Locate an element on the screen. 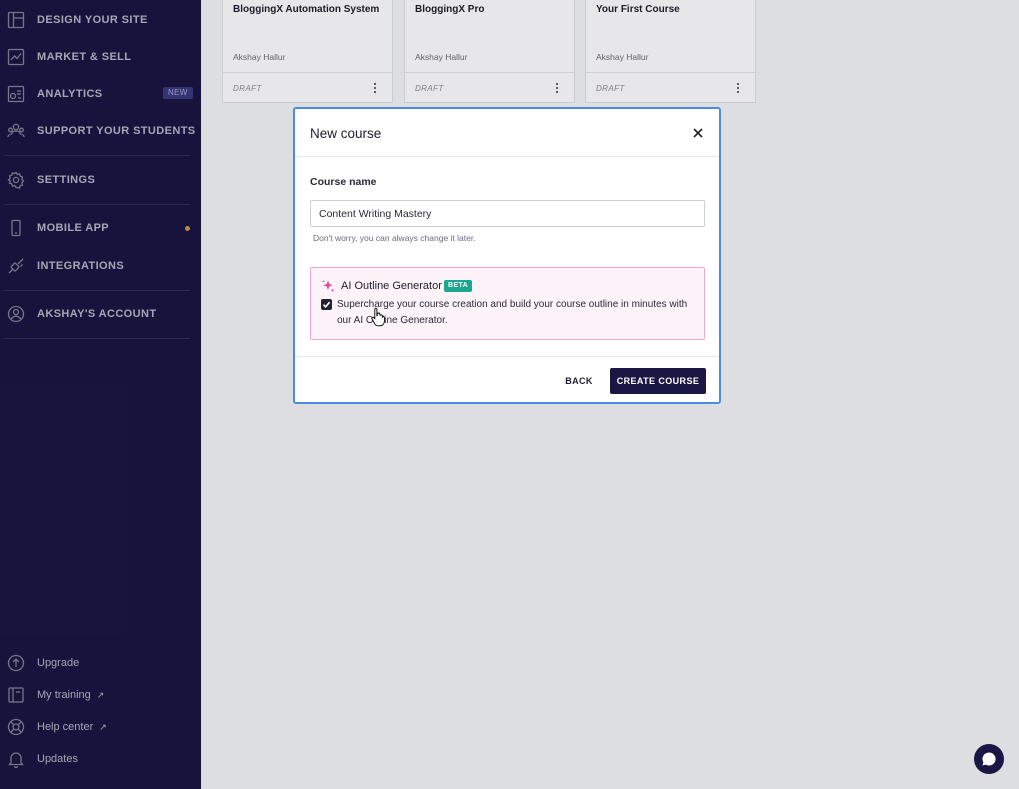  modal-footer-divider is located at coordinates (507, 356).